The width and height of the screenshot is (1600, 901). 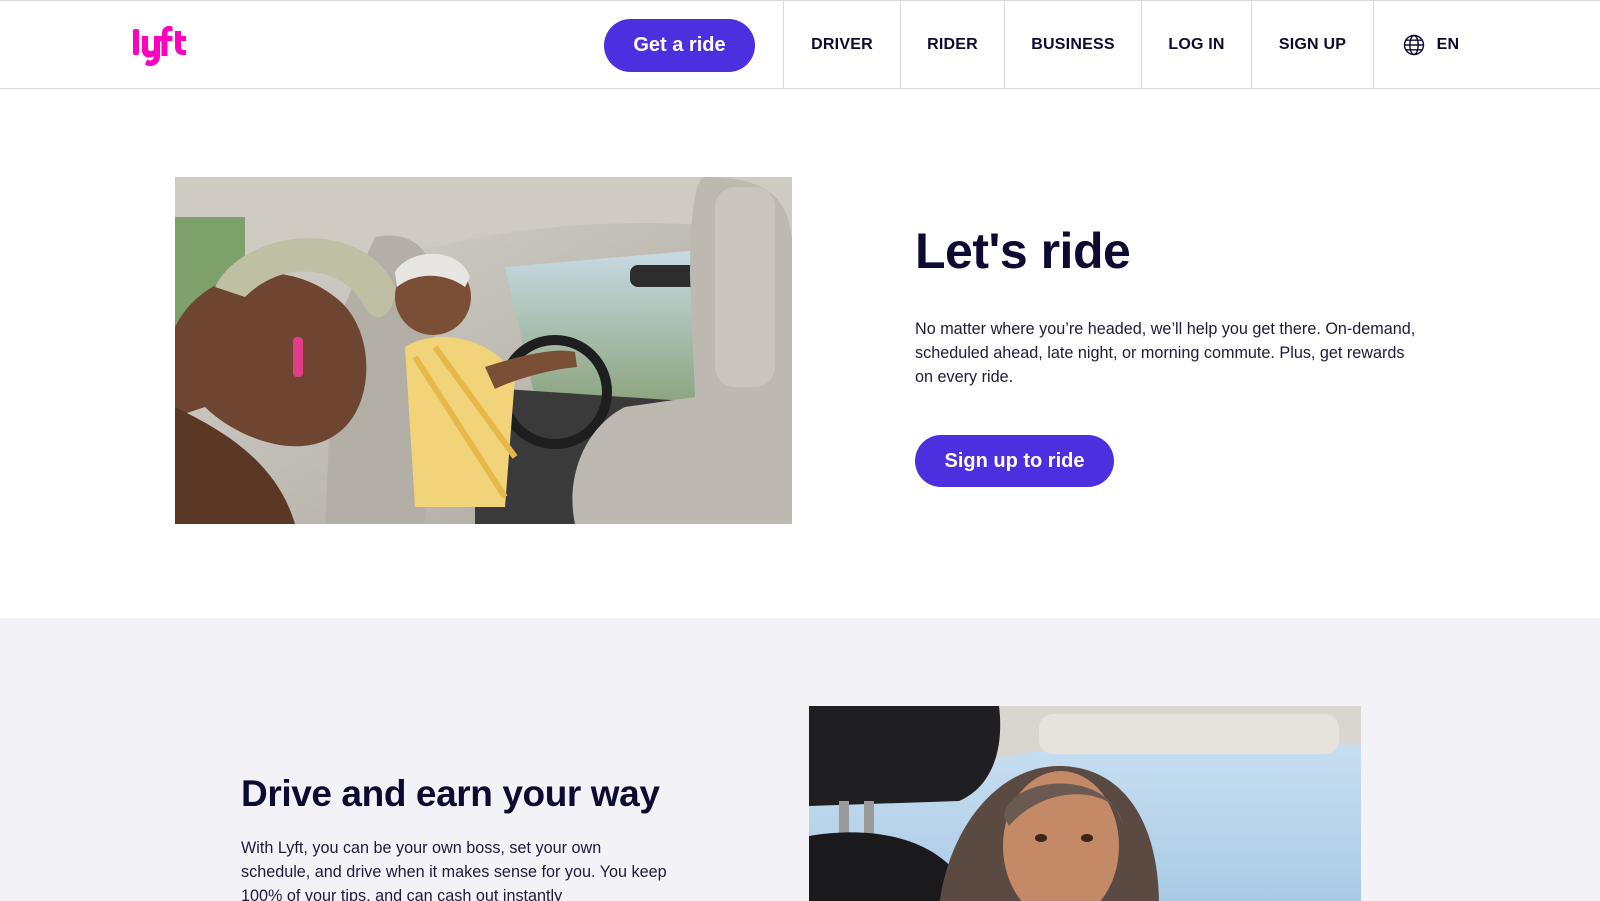 What do you see at coordinates (952, 45) in the screenshot?
I see `nav-rider: RIDER` at bounding box center [952, 45].